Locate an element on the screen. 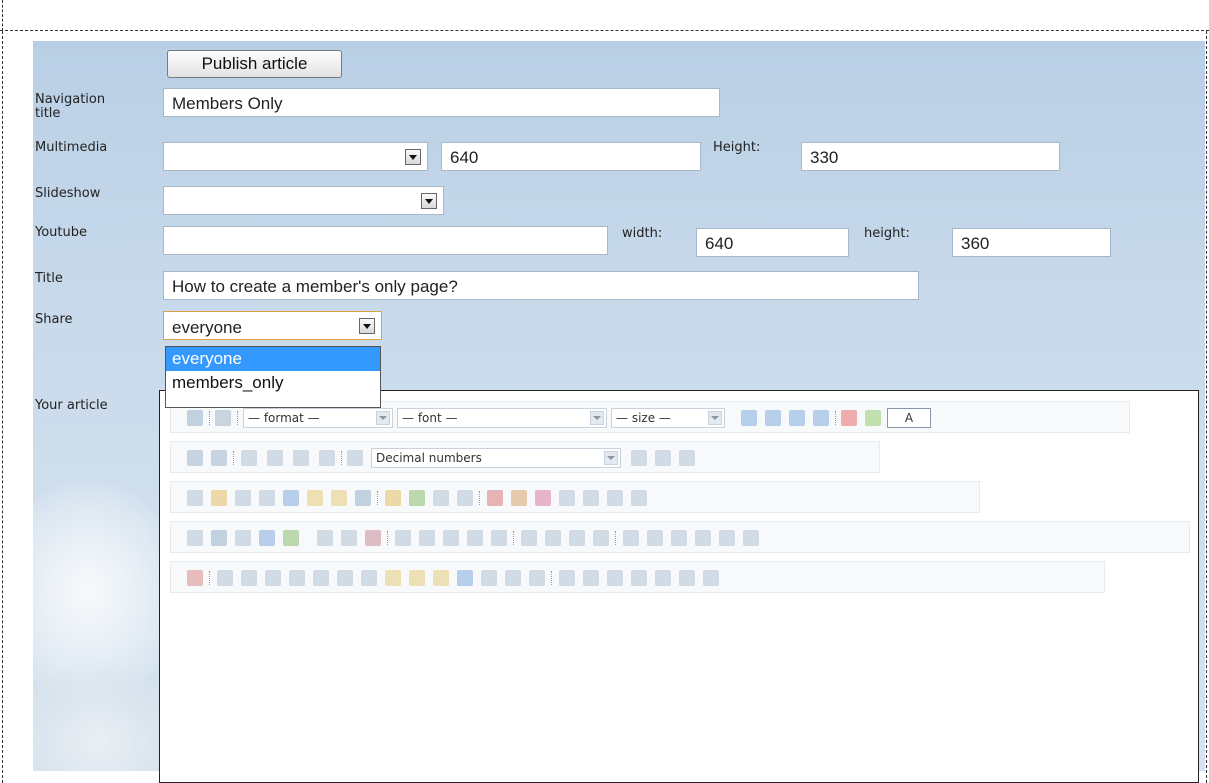 The height and width of the screenshot is (783, 1209). background-color-icon is located at coordinates (873, 418).